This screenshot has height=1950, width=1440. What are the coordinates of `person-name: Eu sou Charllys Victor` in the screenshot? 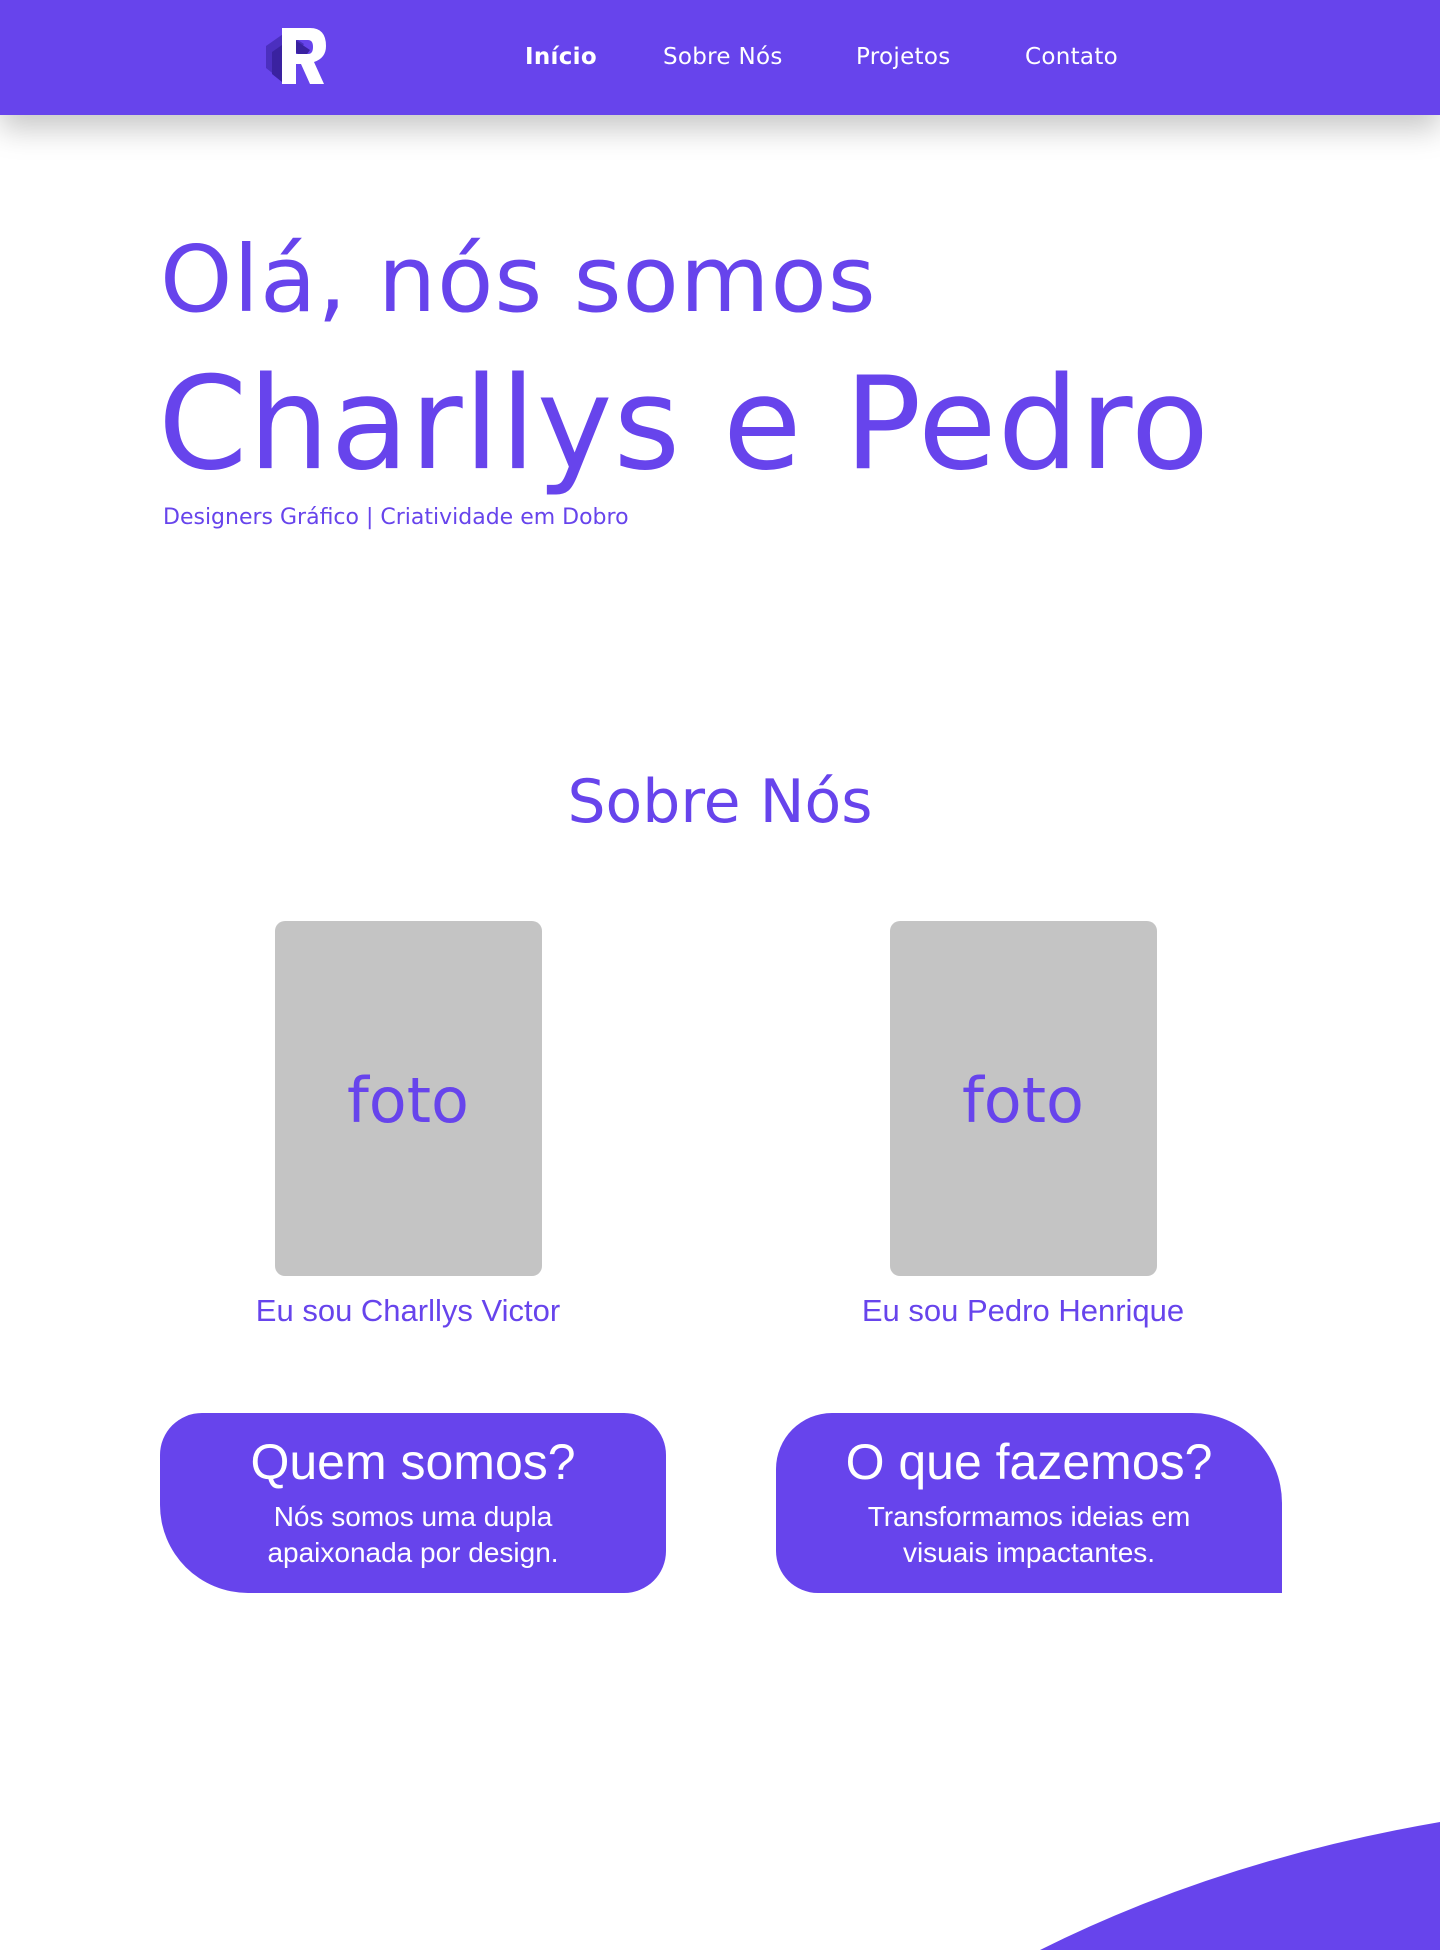 It's located at (408, 1310).